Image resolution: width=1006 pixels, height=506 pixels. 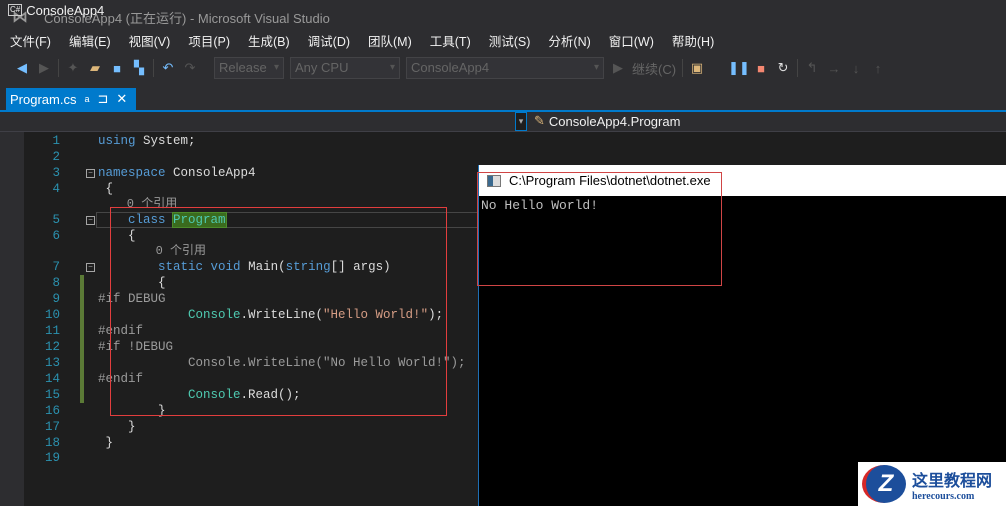 What do you see at coordinates (52, 363) in the screenshot?
I see `line-number: 13` at bounding box center [52, 363].